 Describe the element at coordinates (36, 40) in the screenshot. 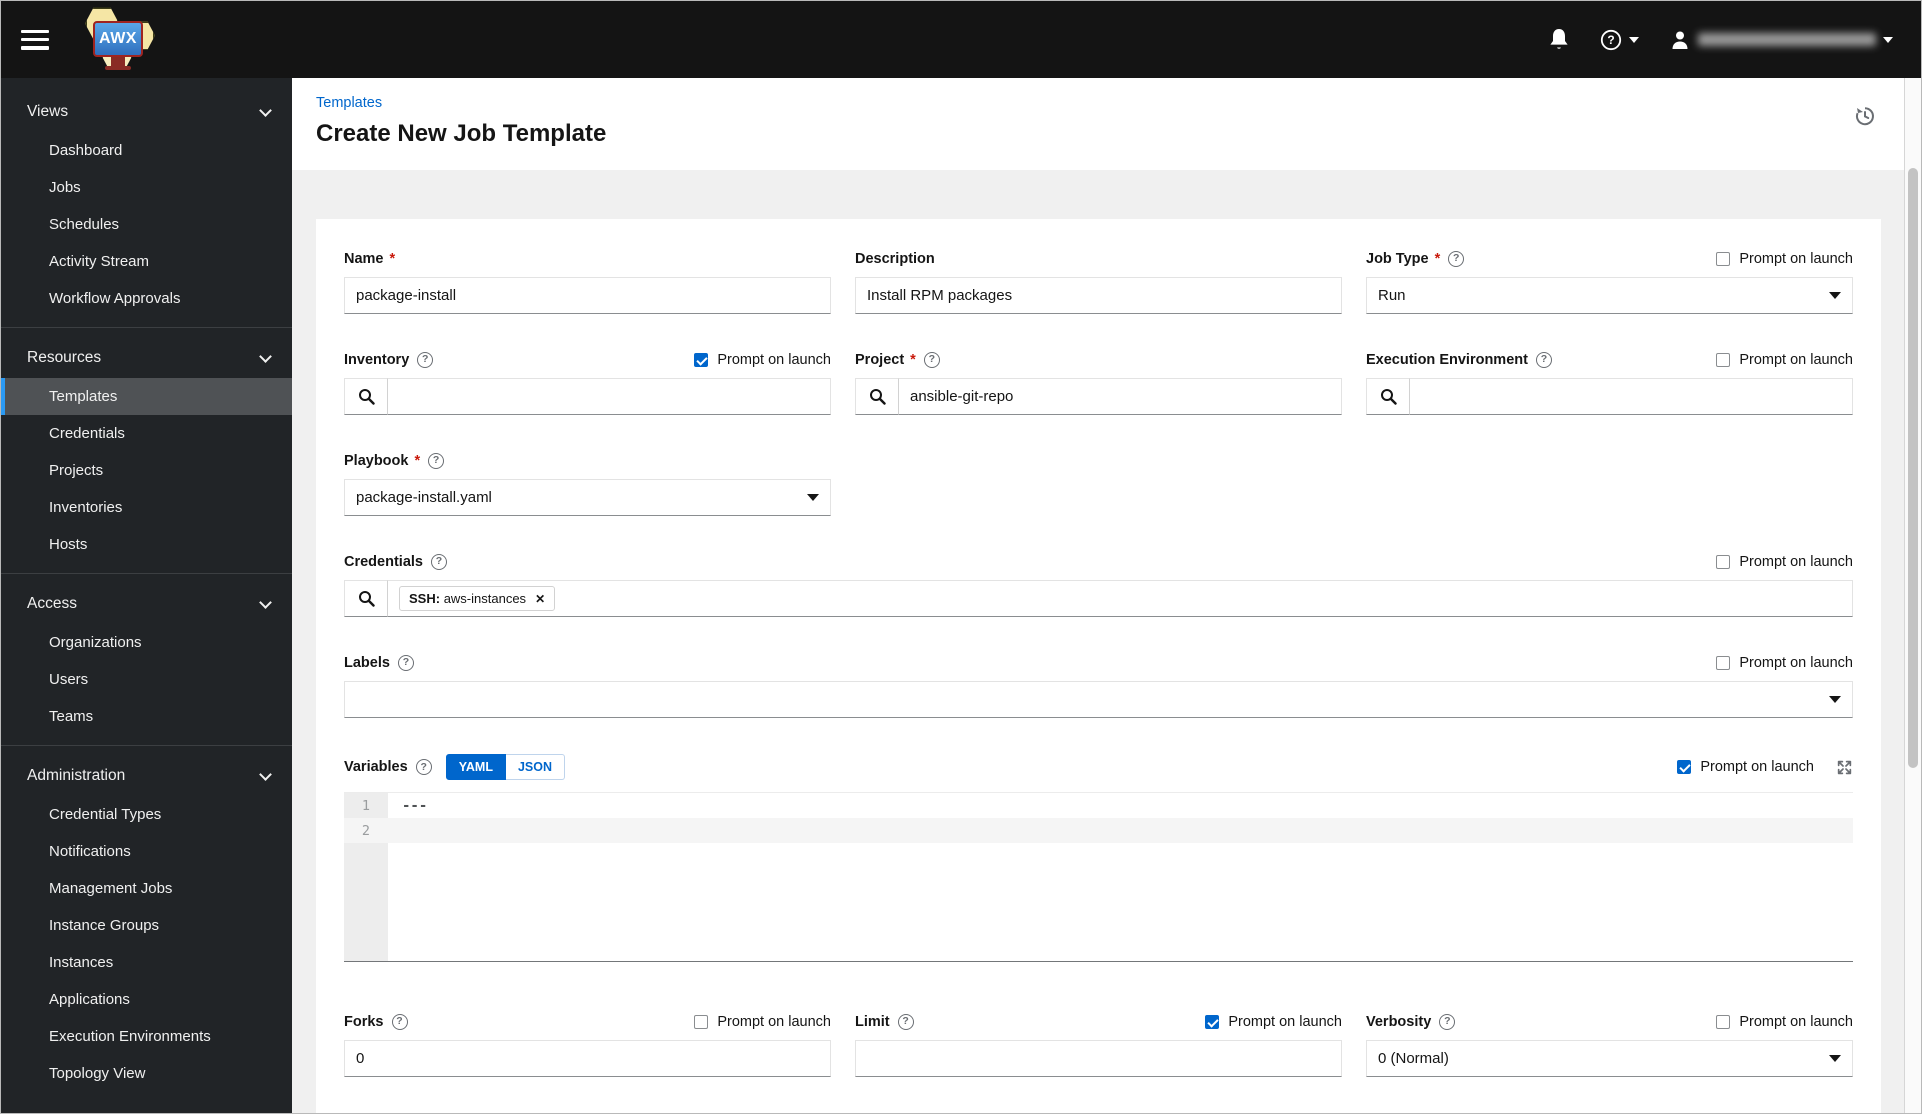

I see `nav-toggle-button` at that location.